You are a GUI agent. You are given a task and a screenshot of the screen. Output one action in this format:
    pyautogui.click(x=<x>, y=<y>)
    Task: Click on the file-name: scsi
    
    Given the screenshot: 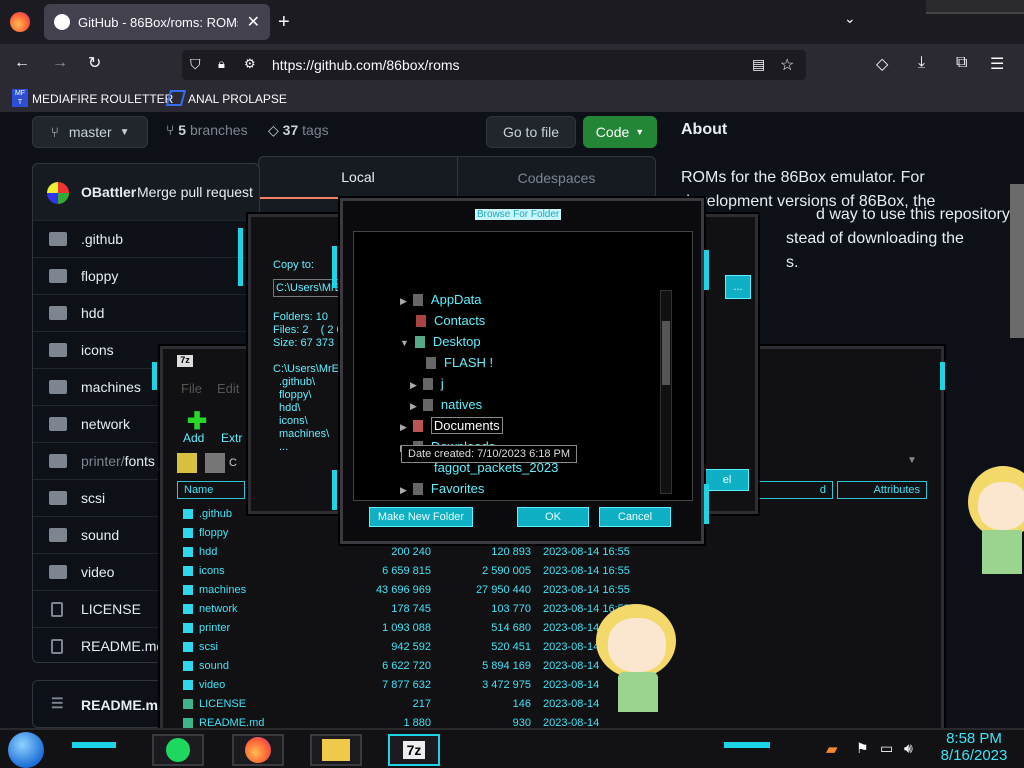 What is the action you would take?
    pyautogui.click(x=93, y=498)
    